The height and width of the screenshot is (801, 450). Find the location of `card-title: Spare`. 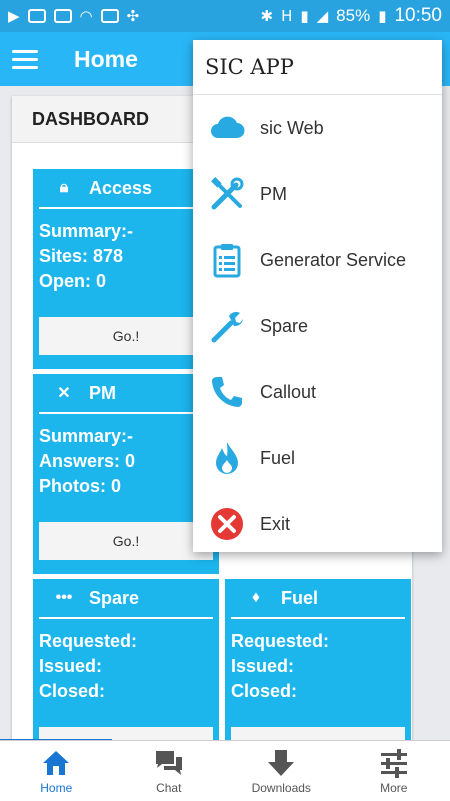

card-title: Spare is located at coordinates (114, 598).